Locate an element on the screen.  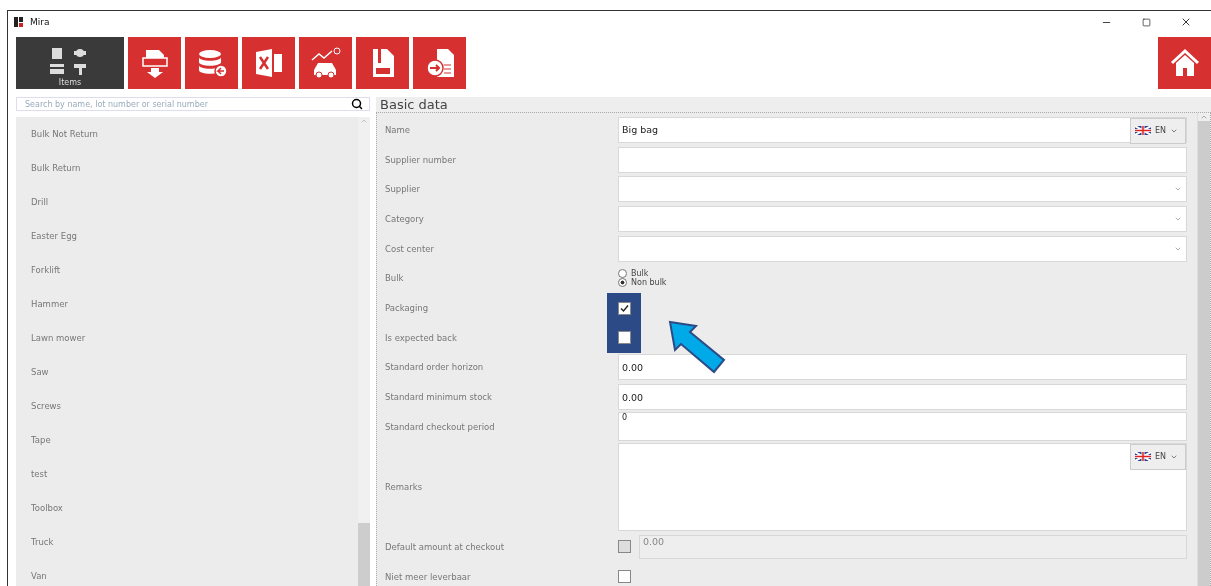
field-label: Standard minimum stock is located at coordinates (439, 397).